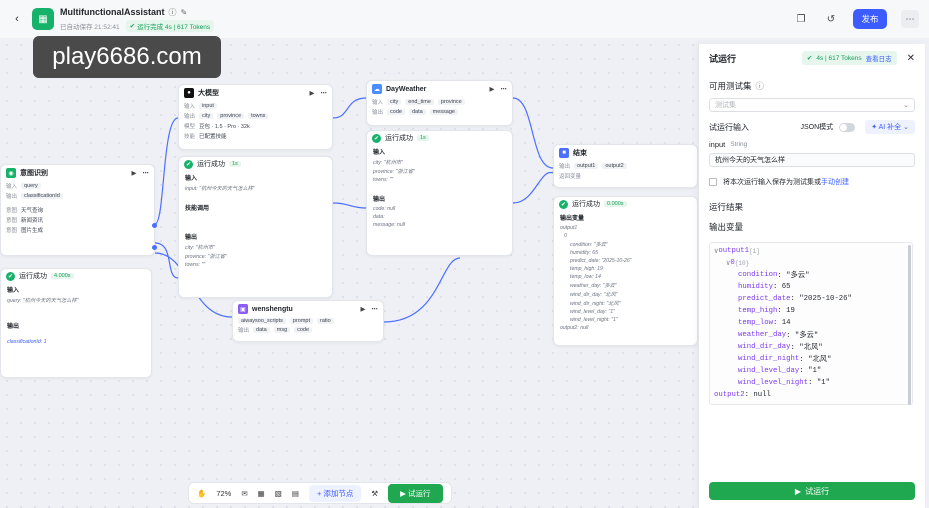  I want to click on wenshengtu-title: wenshengtu, so click(272, 309).